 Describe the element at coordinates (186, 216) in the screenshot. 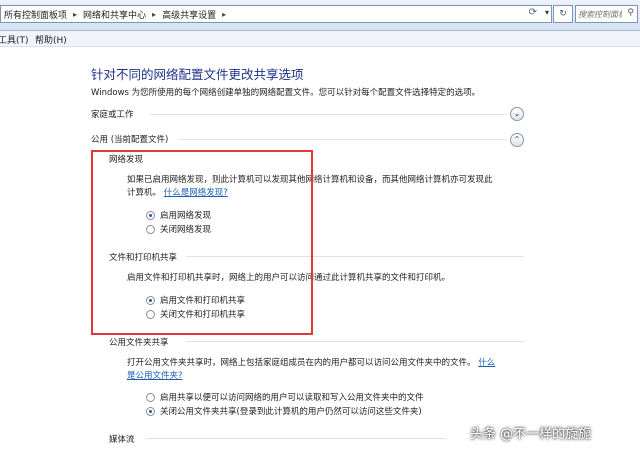

I see `radio-label: 启用网络发现` at that location.